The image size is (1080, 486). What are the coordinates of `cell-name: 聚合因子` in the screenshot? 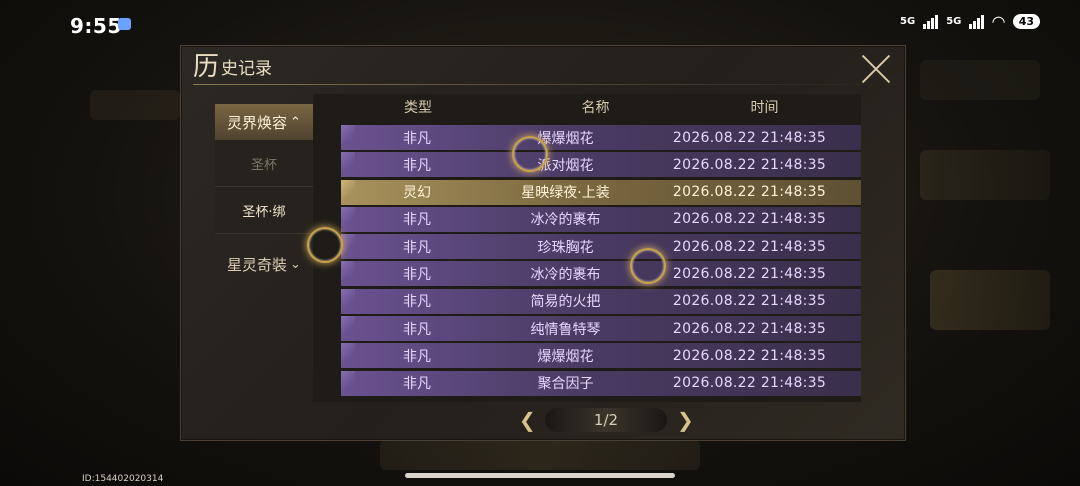 It's located at (565, 384).